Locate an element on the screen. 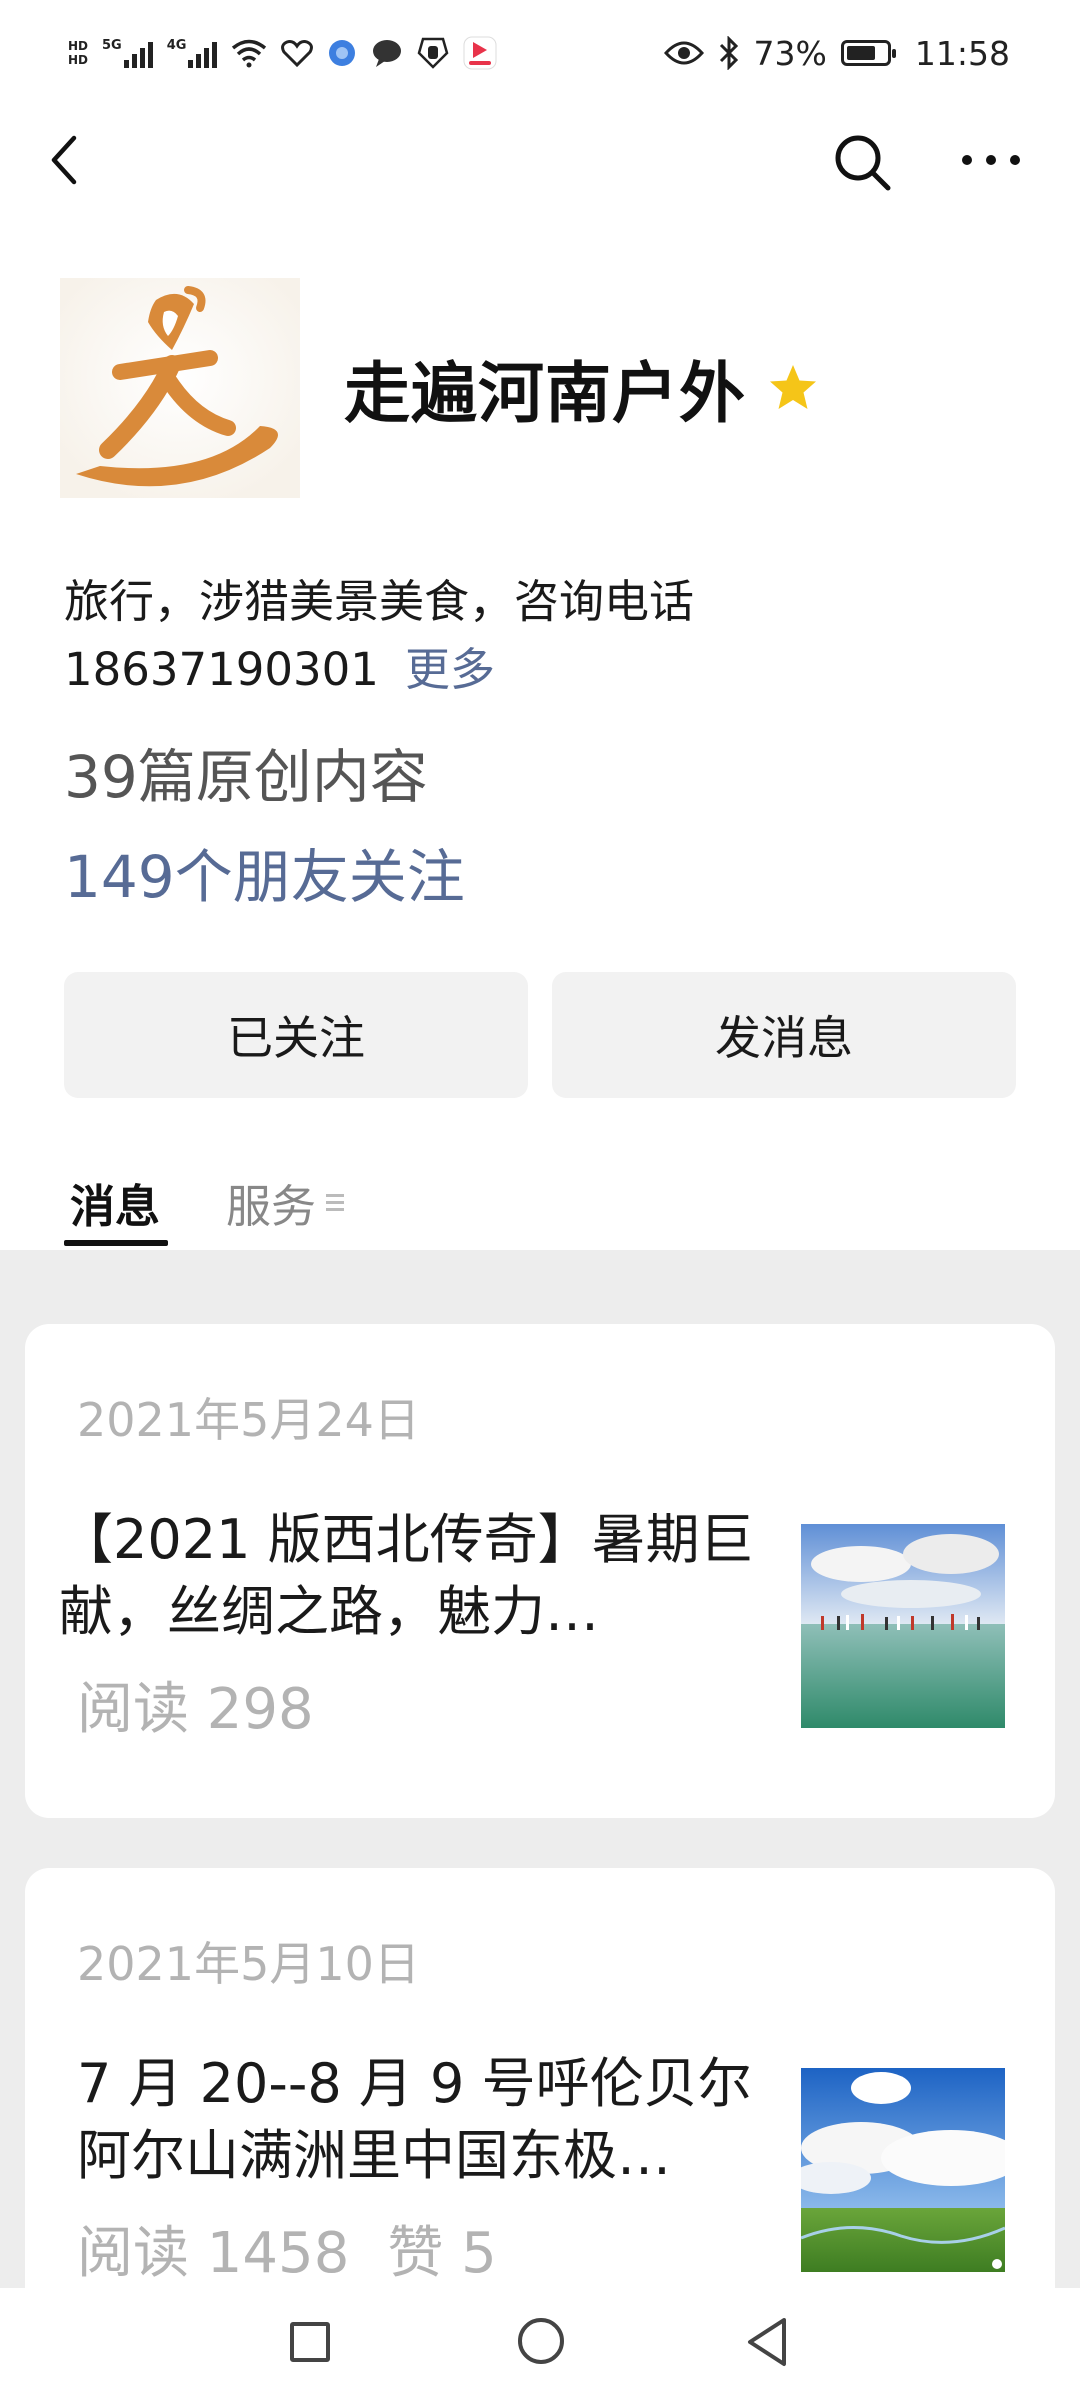  friends-following: 149个朋友关注 is located at coordinates (264, 872).